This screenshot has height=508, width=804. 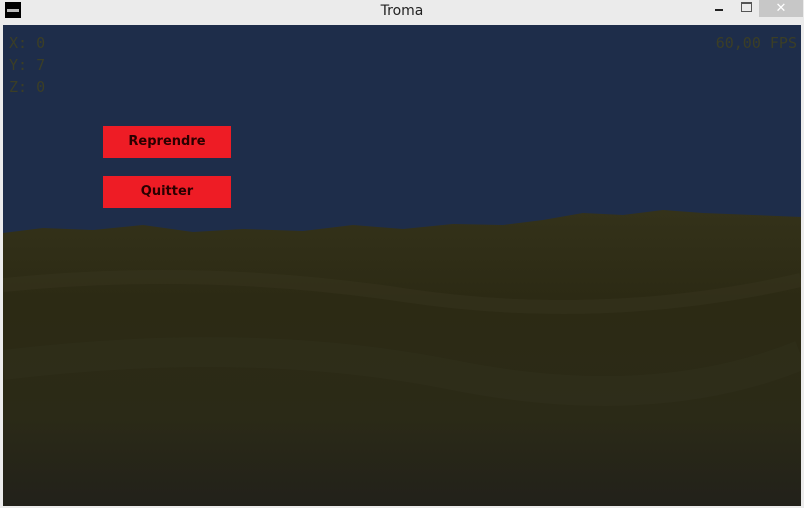 I want to click on hud-y-coordinate: Y: 7, so click(x=27, y=65).